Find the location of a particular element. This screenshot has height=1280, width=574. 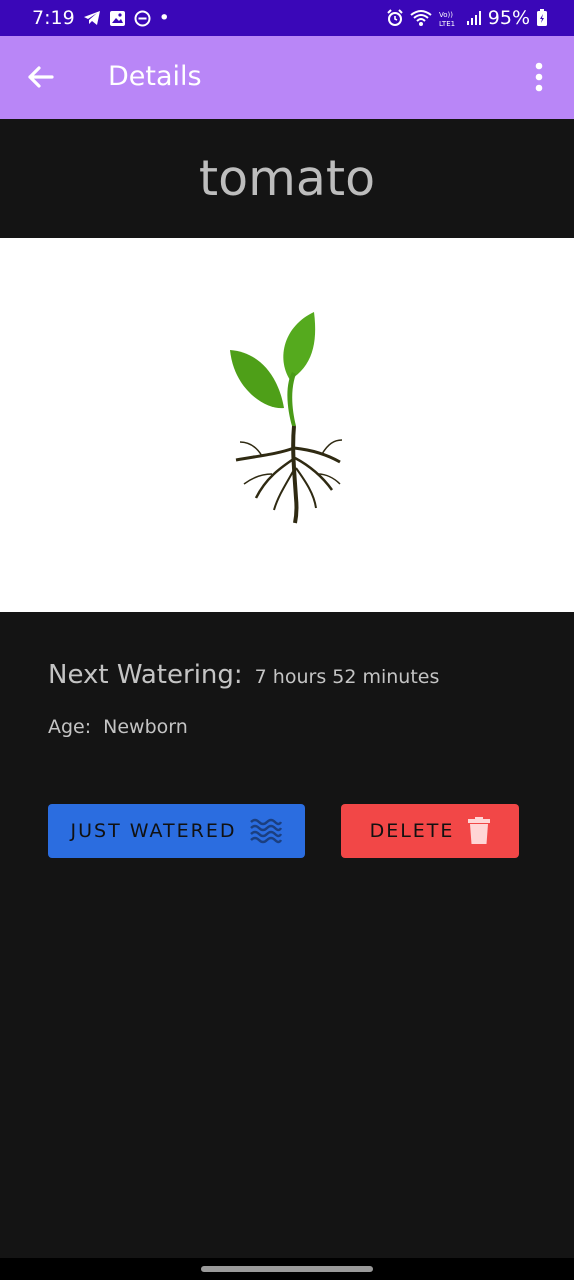

arrow-left-icon is located at coordinates (41, 77).